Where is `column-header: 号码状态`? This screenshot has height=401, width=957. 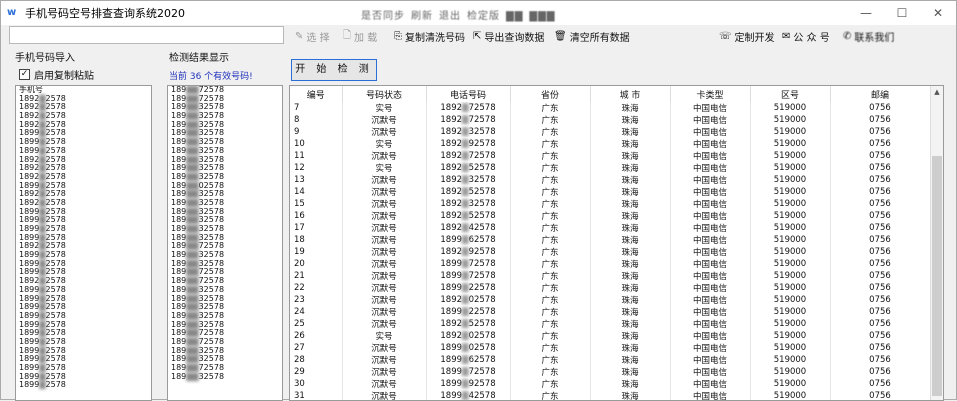 column-header: 号码状态 is located at coordinates (384, 94).